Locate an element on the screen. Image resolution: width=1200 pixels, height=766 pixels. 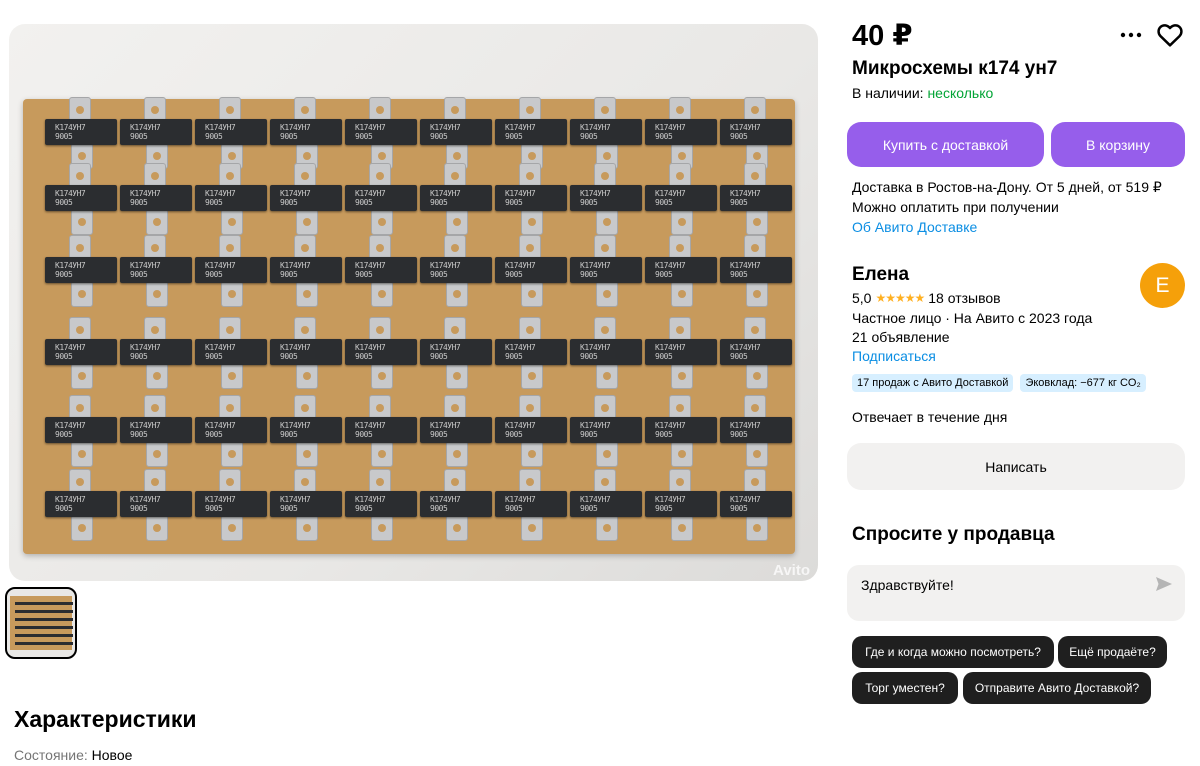
condition-row: Состояние: Новое is located at coordinates (73, 755).